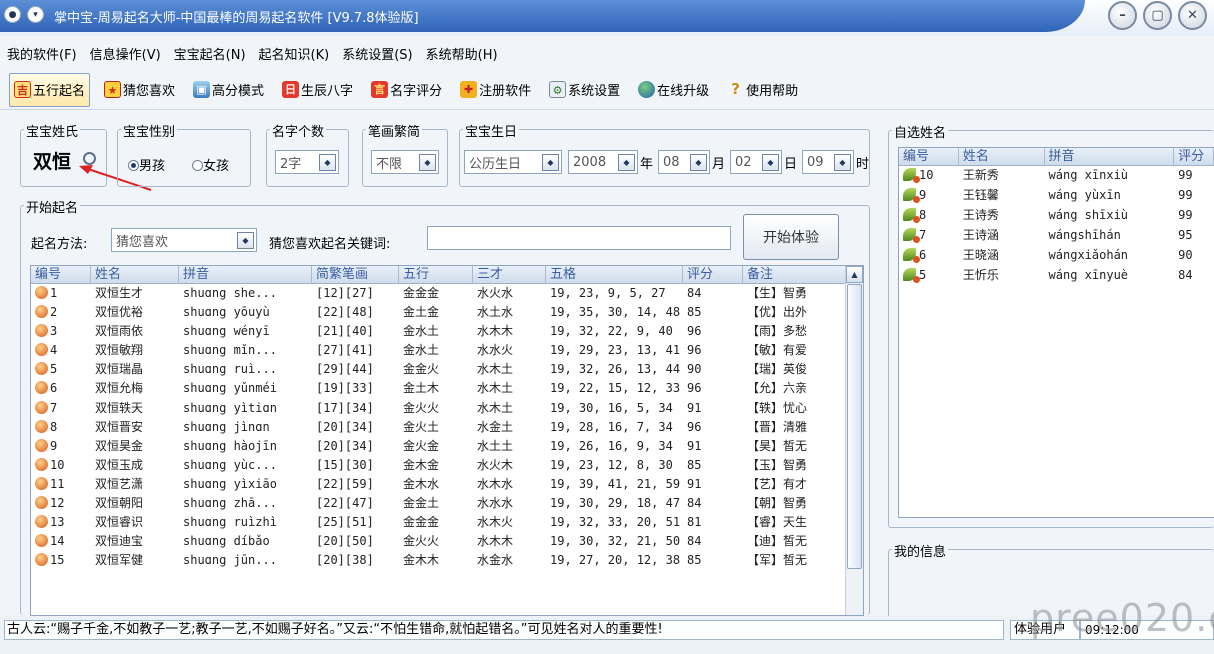 This screenshot has height=654, width=1214. What do you see at coordinates (421, 293) in the screenshot?
I see `cell-wuxing-text: 金金金` at bounding box center [421, 293].